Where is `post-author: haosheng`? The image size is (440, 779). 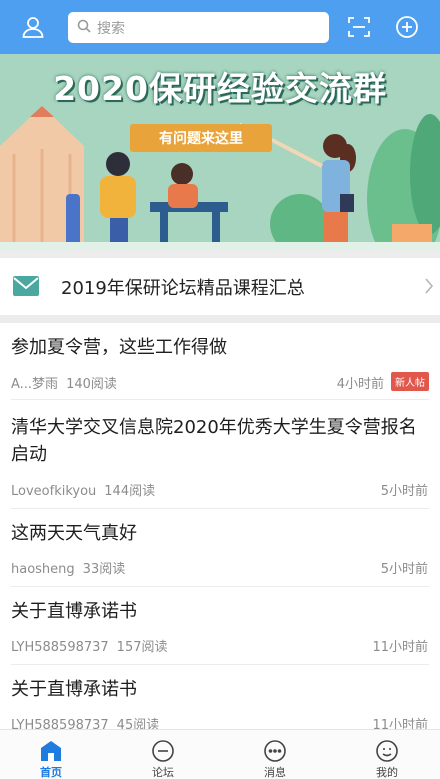
post-author: haosheng is located at coordinates (43, 569).